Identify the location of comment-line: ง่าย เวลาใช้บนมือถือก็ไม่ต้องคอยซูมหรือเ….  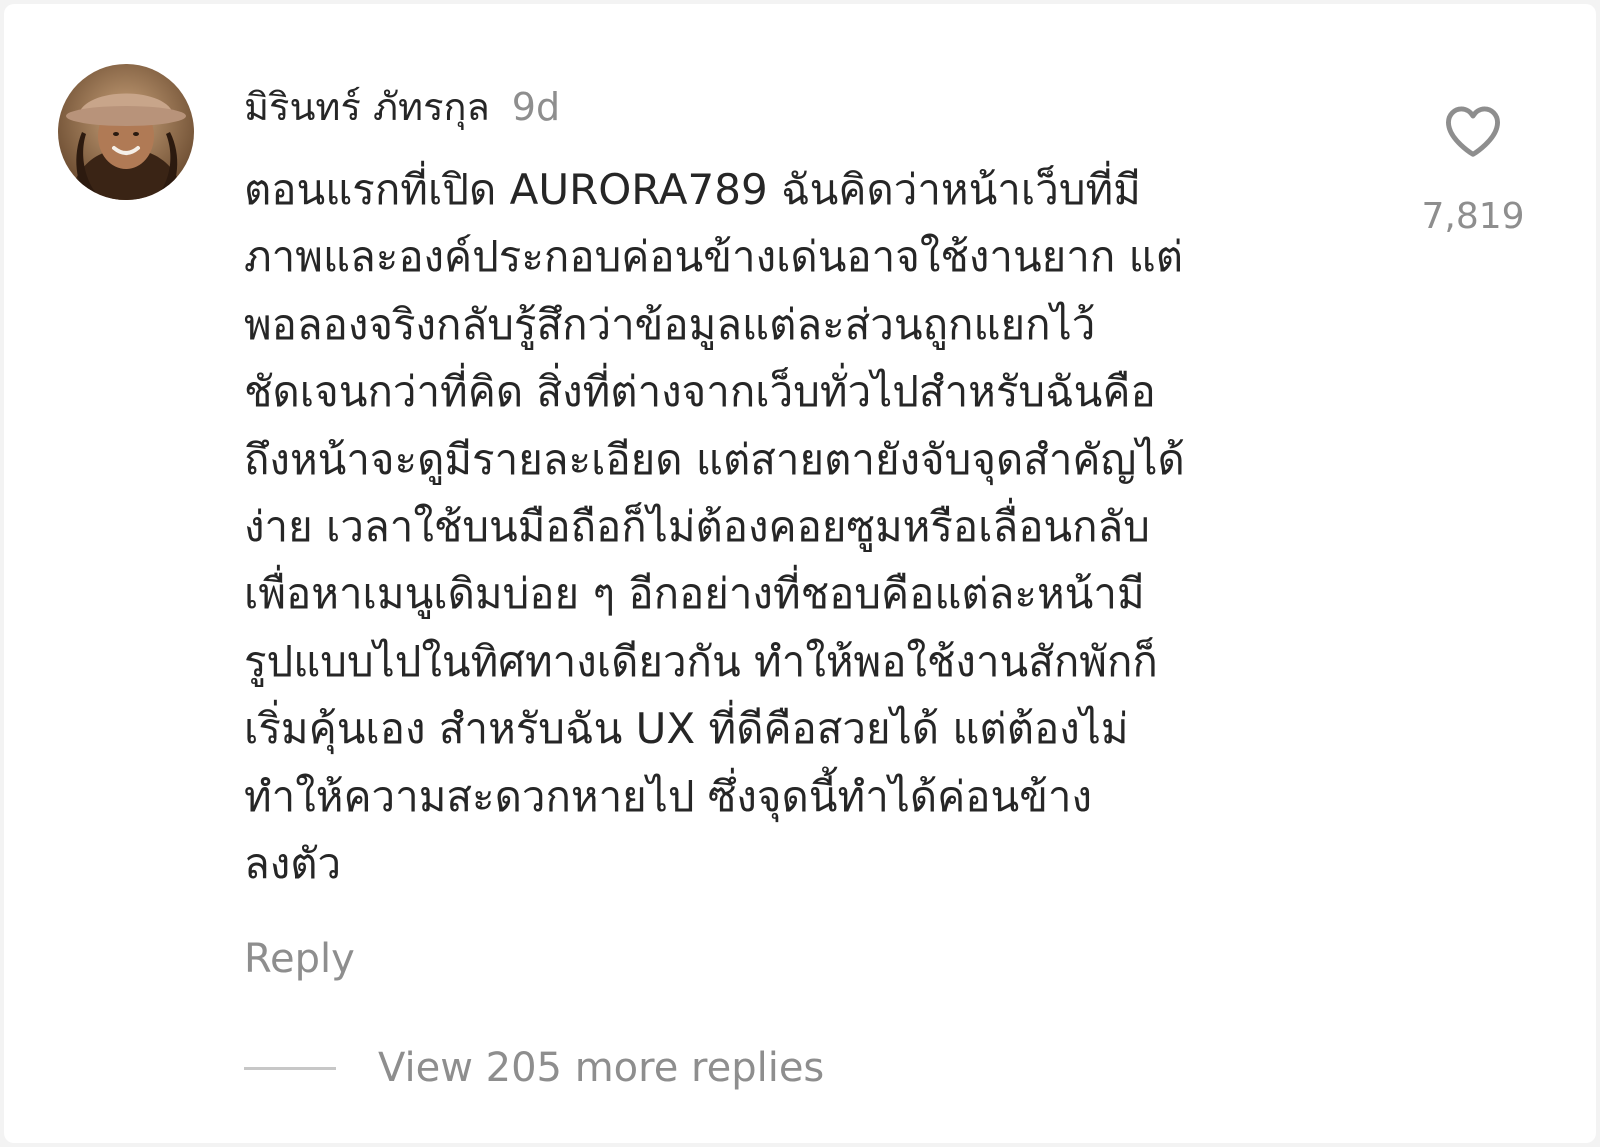
(697, 526).